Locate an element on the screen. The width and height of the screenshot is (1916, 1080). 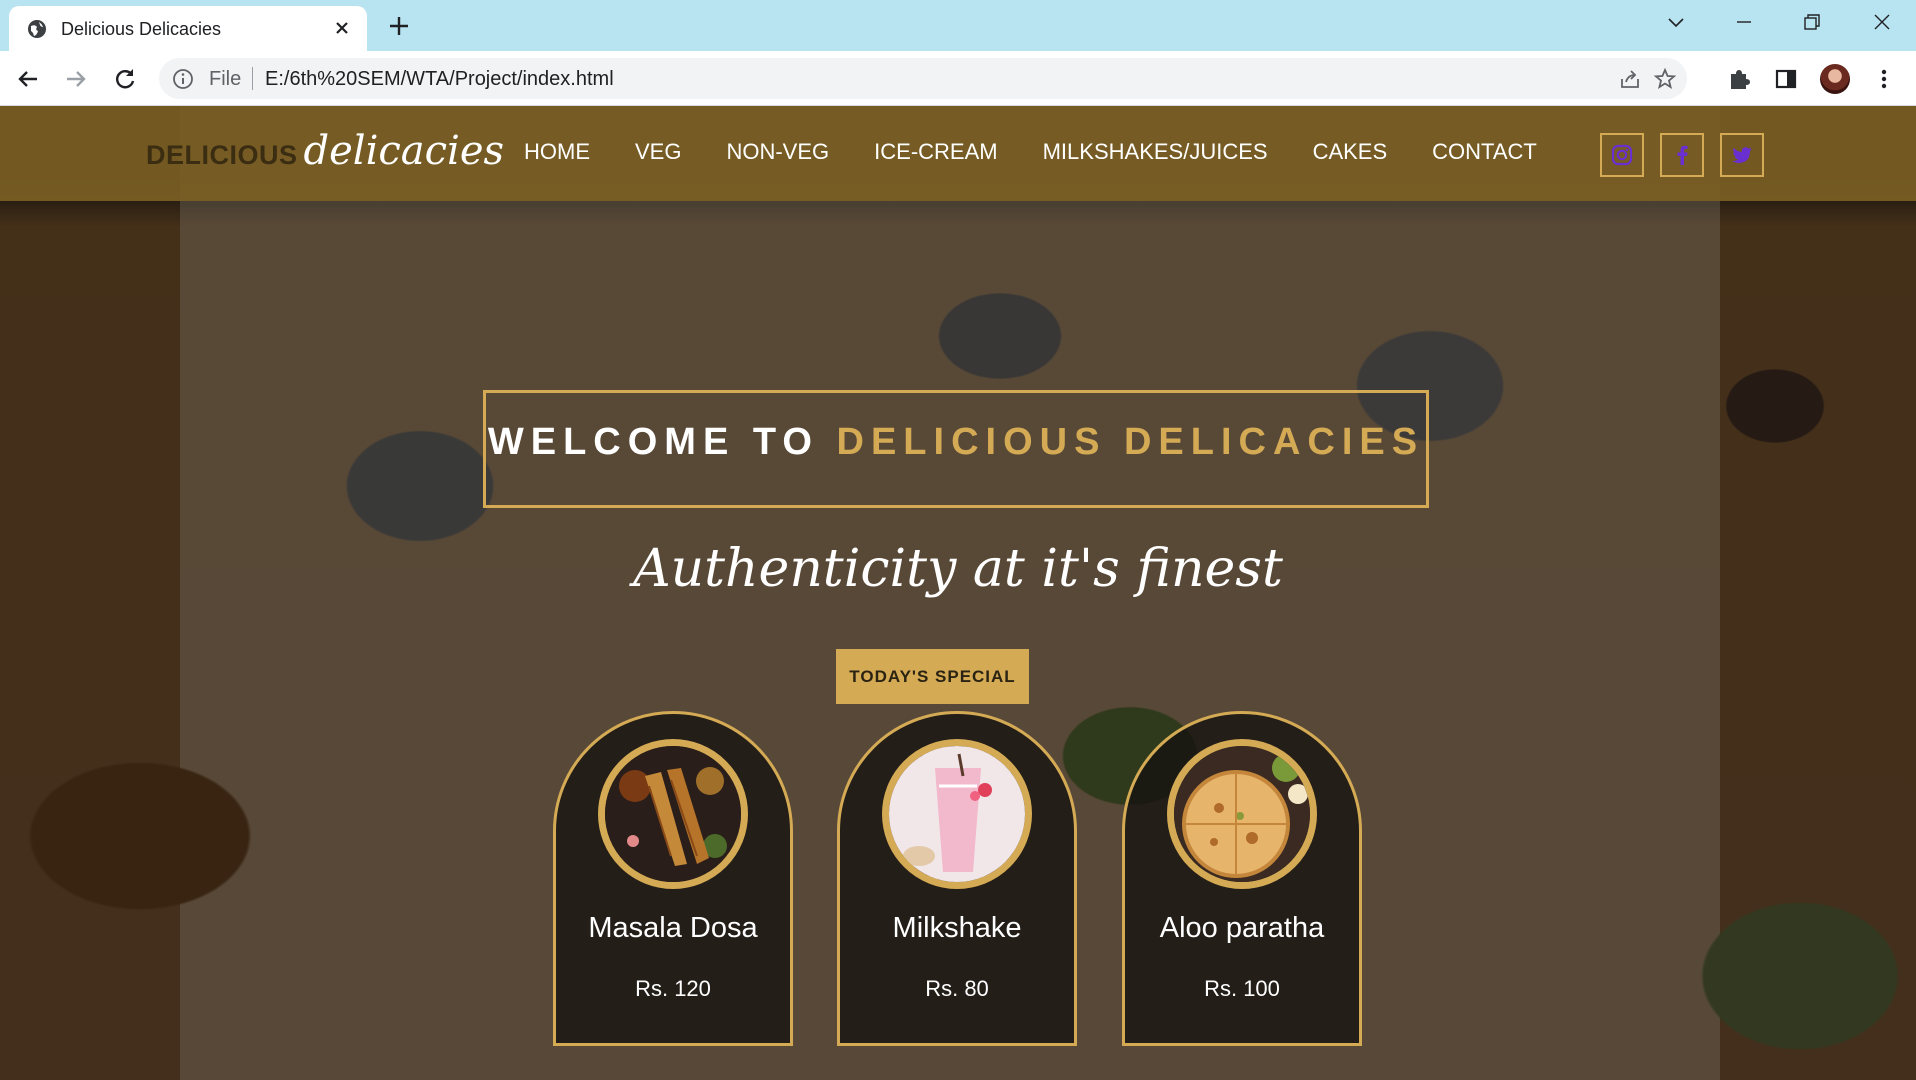
hero-tagline: Authenticity at it's finest is located at coordinates (958, 569).